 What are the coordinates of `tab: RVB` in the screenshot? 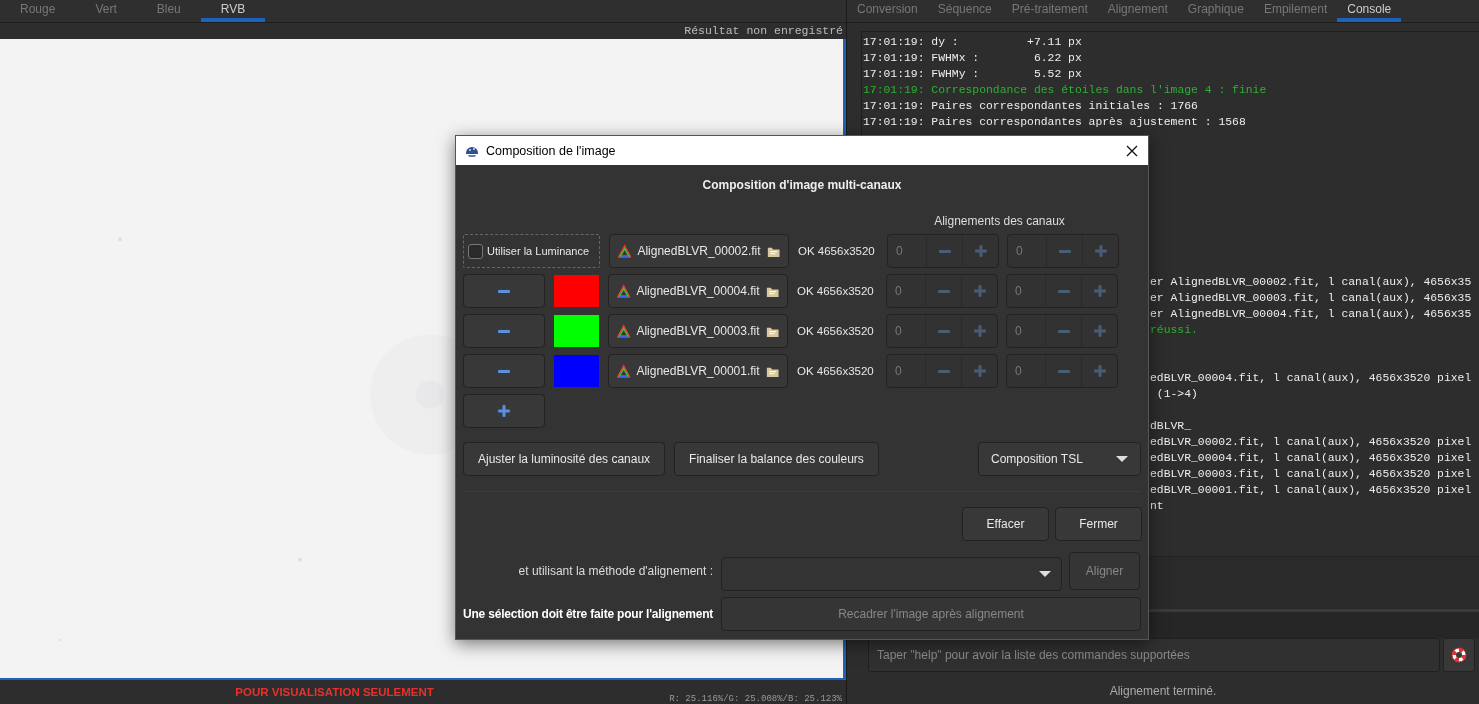 It's located at (233, 11).